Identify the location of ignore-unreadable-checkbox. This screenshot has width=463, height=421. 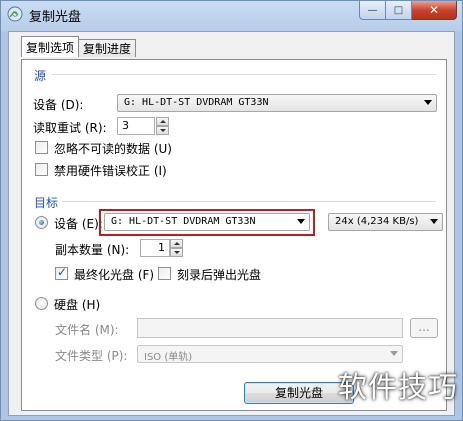
(41, 147).